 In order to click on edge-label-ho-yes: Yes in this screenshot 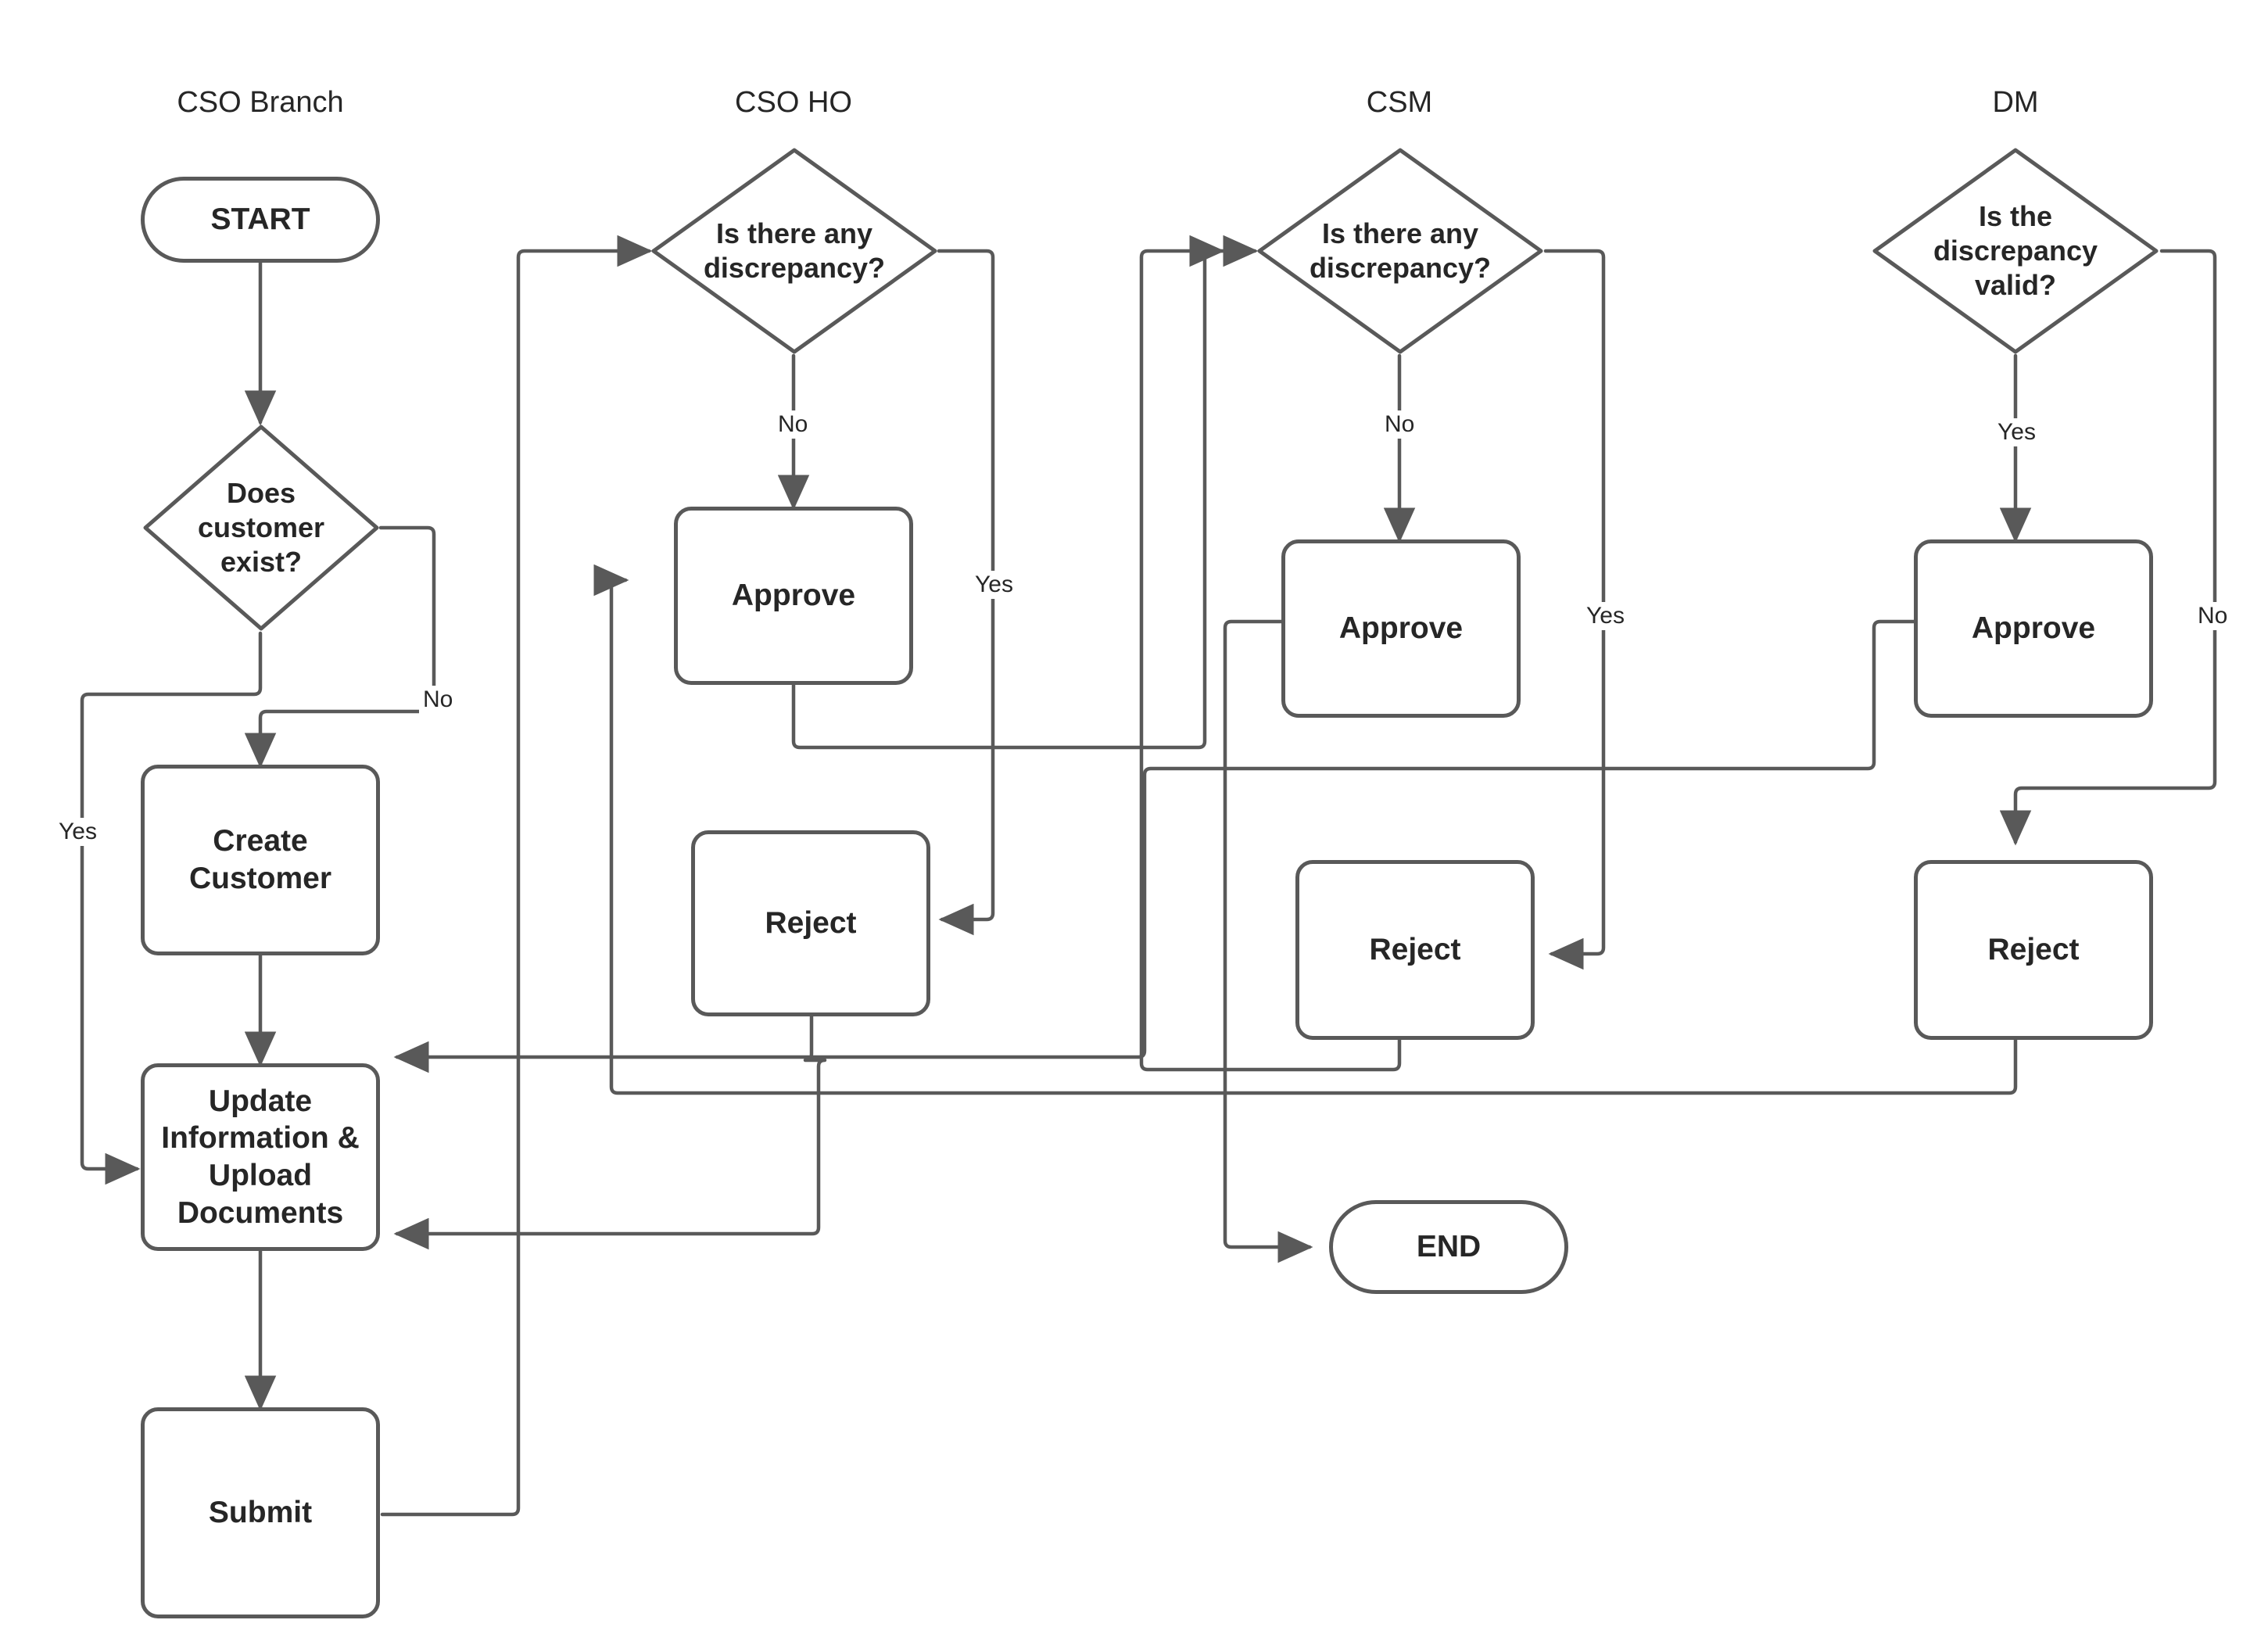, I will do `click(994, 585)`.